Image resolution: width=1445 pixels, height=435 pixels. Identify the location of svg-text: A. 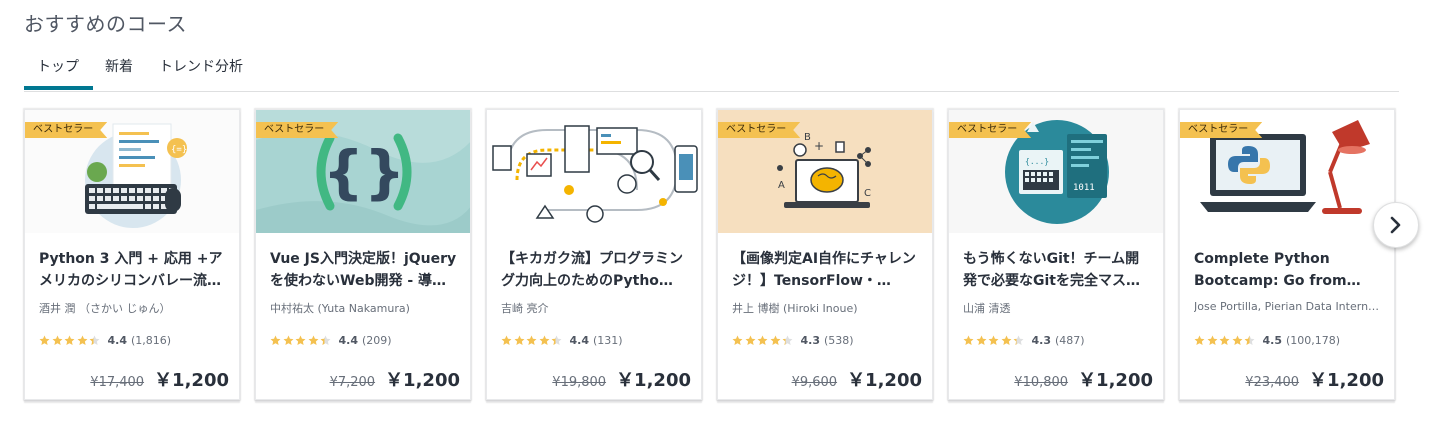
(781, 185).